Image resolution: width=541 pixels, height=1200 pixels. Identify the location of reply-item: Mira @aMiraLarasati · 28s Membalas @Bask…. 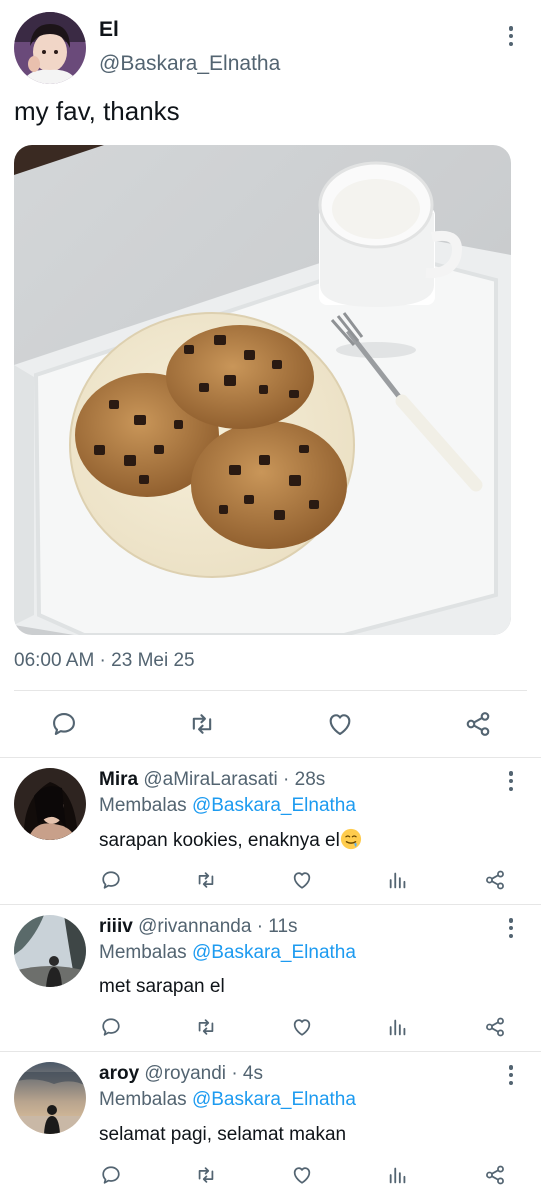
(270, 831).